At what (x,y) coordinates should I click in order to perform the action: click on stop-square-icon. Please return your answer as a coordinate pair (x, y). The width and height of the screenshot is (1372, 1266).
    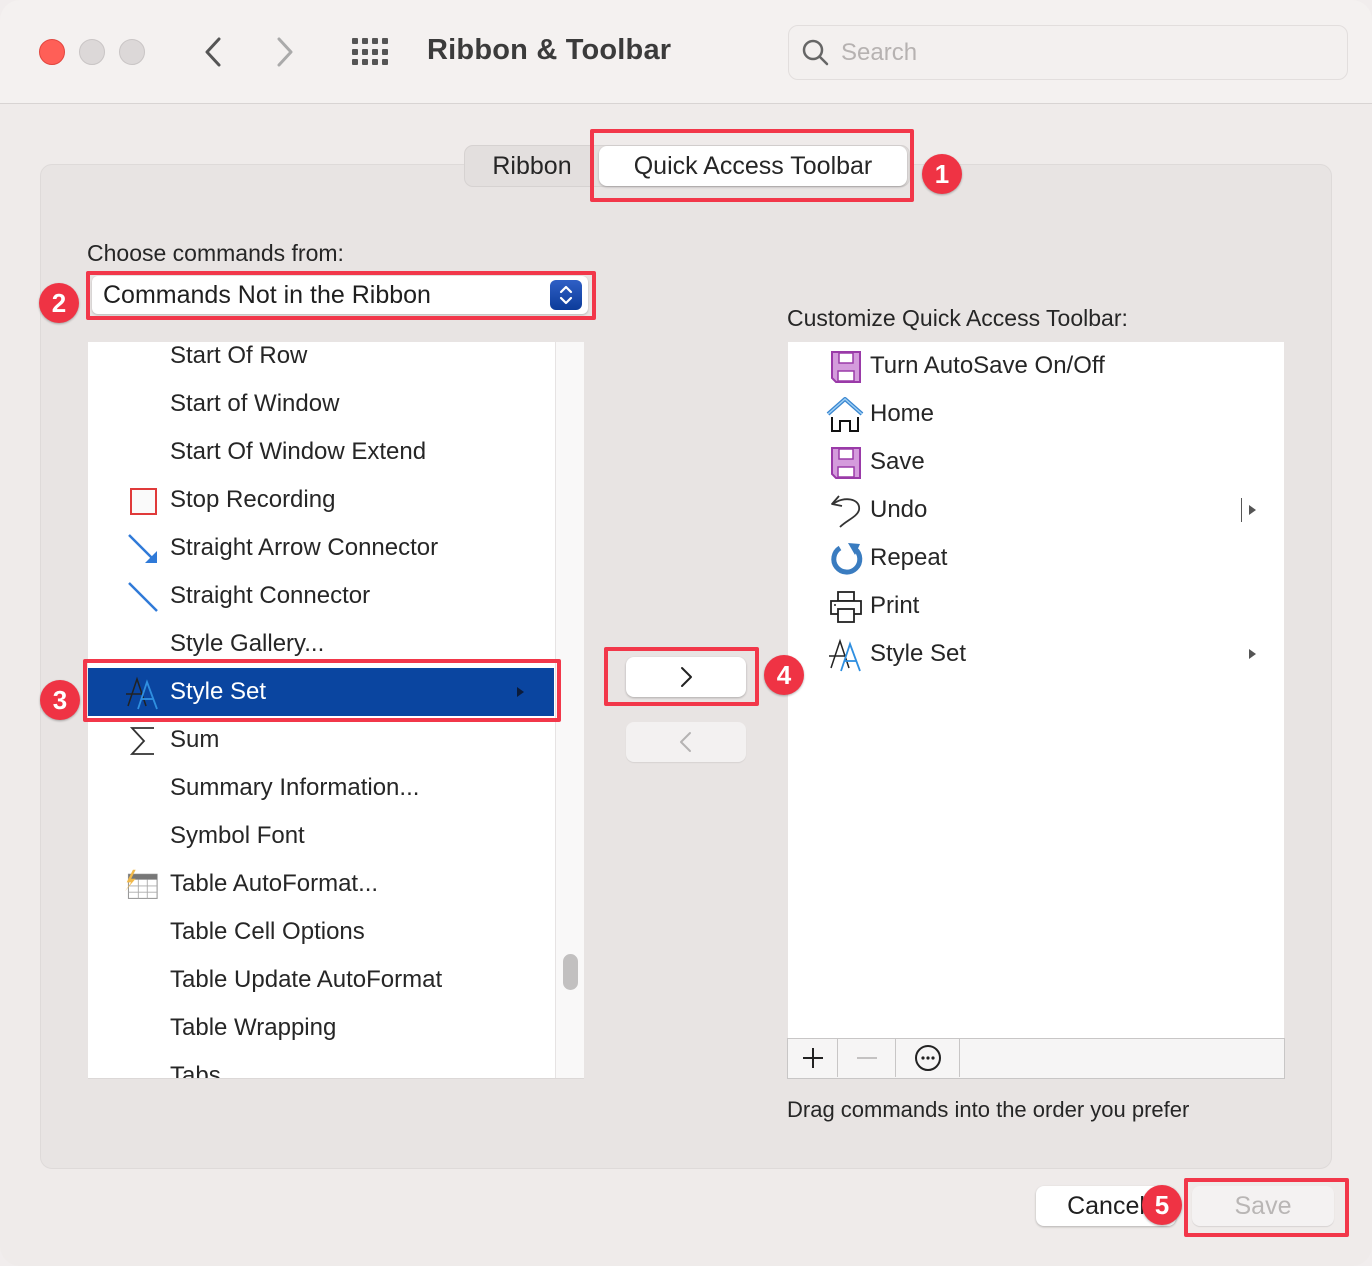
    Looking at the image, I should click on (143, 501).